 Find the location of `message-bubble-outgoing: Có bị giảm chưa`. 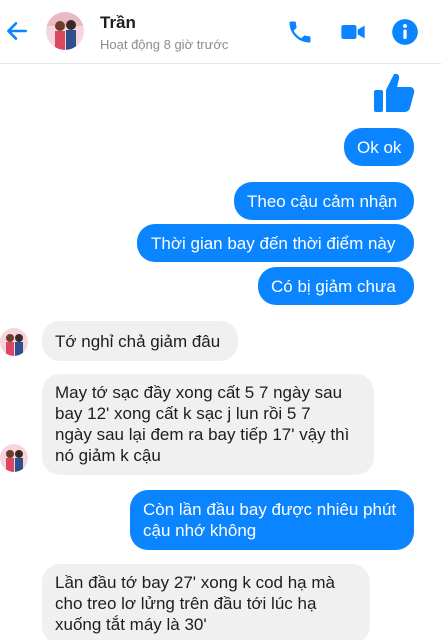

message-bubble-outgoing: Có bị giảm chưa is located at coordinates (336, 286).